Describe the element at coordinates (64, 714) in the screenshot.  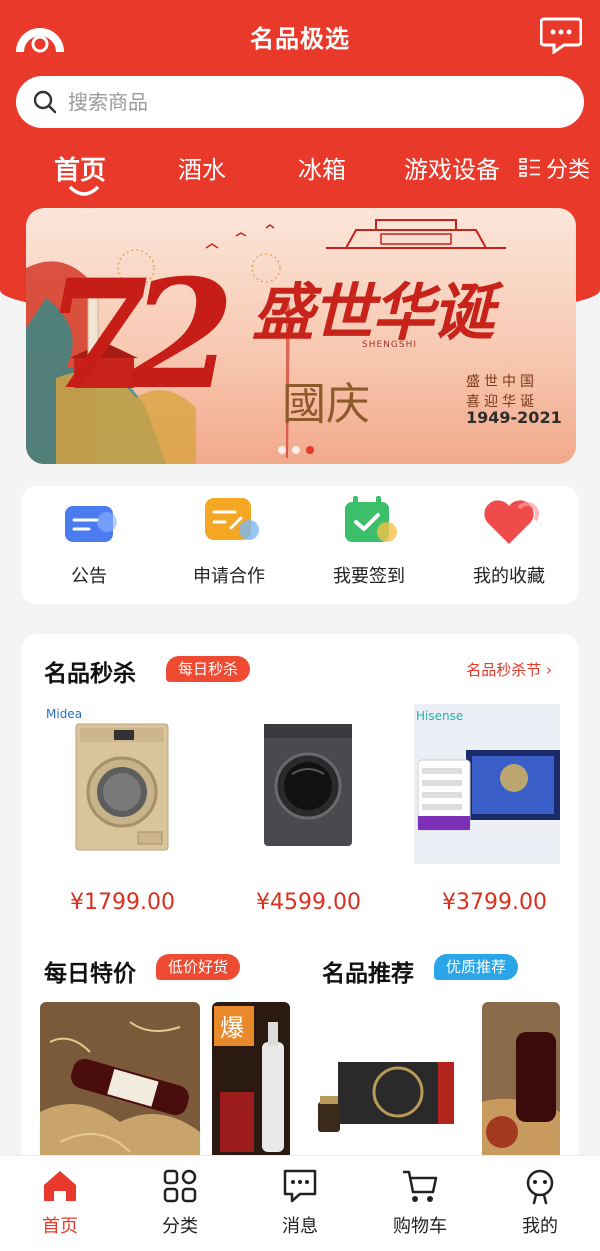
I see `svg-text: Midea` at that location.